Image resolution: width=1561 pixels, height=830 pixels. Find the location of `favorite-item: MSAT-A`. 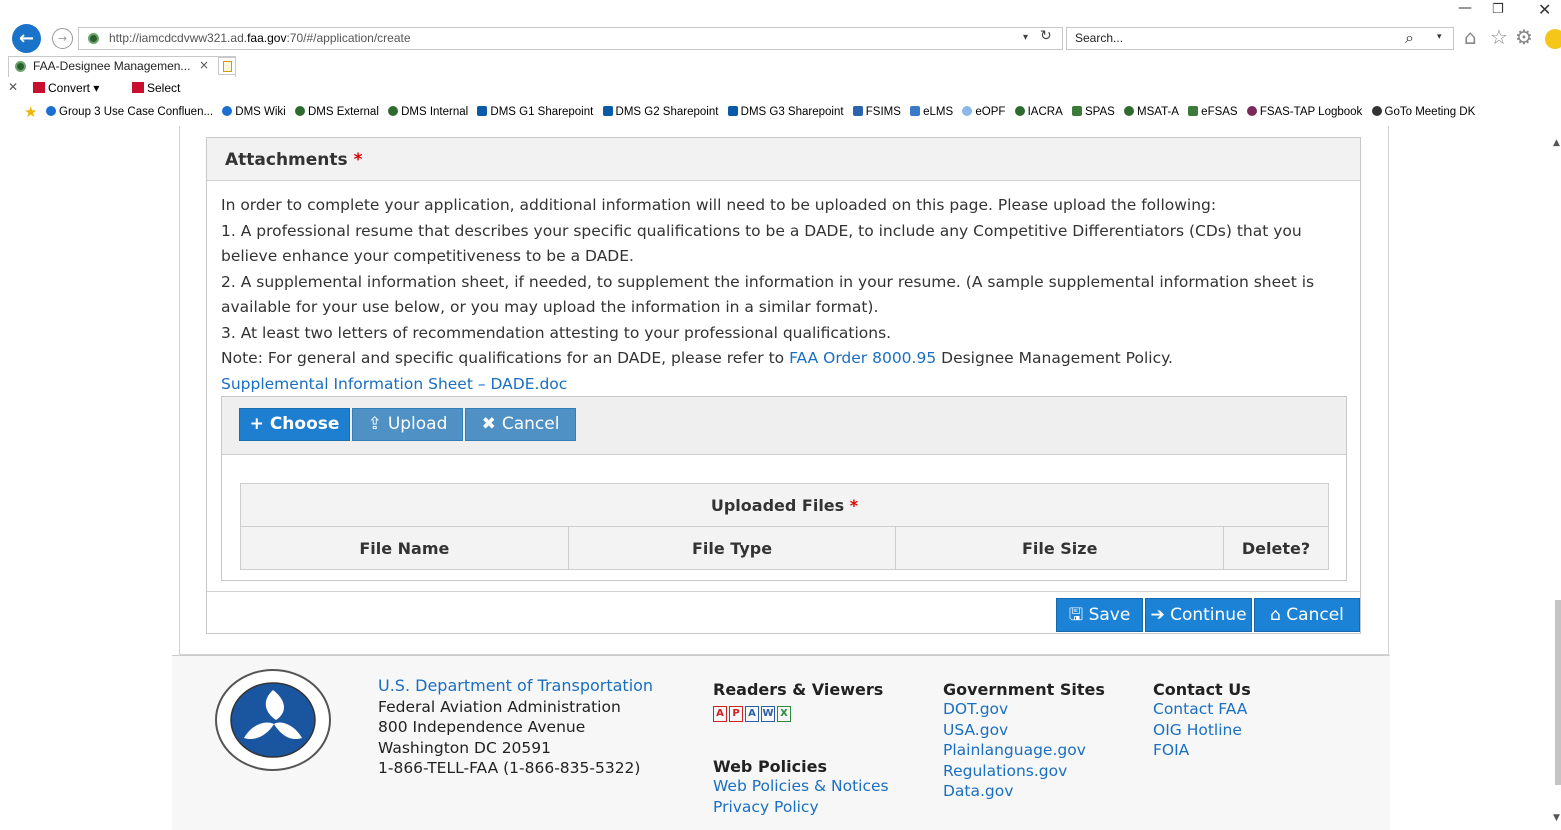

favorite-item: MSAT-A is located at coordinates (1151, 112).